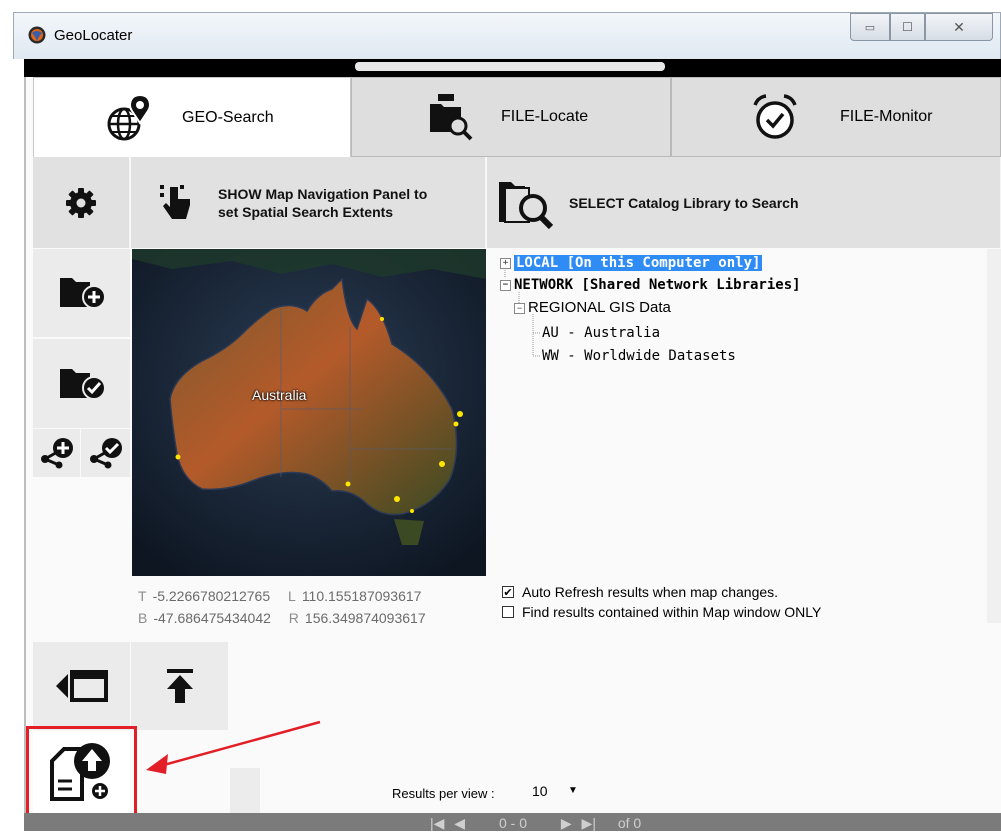  I want to click on validate-share-button, so click(105, 453).